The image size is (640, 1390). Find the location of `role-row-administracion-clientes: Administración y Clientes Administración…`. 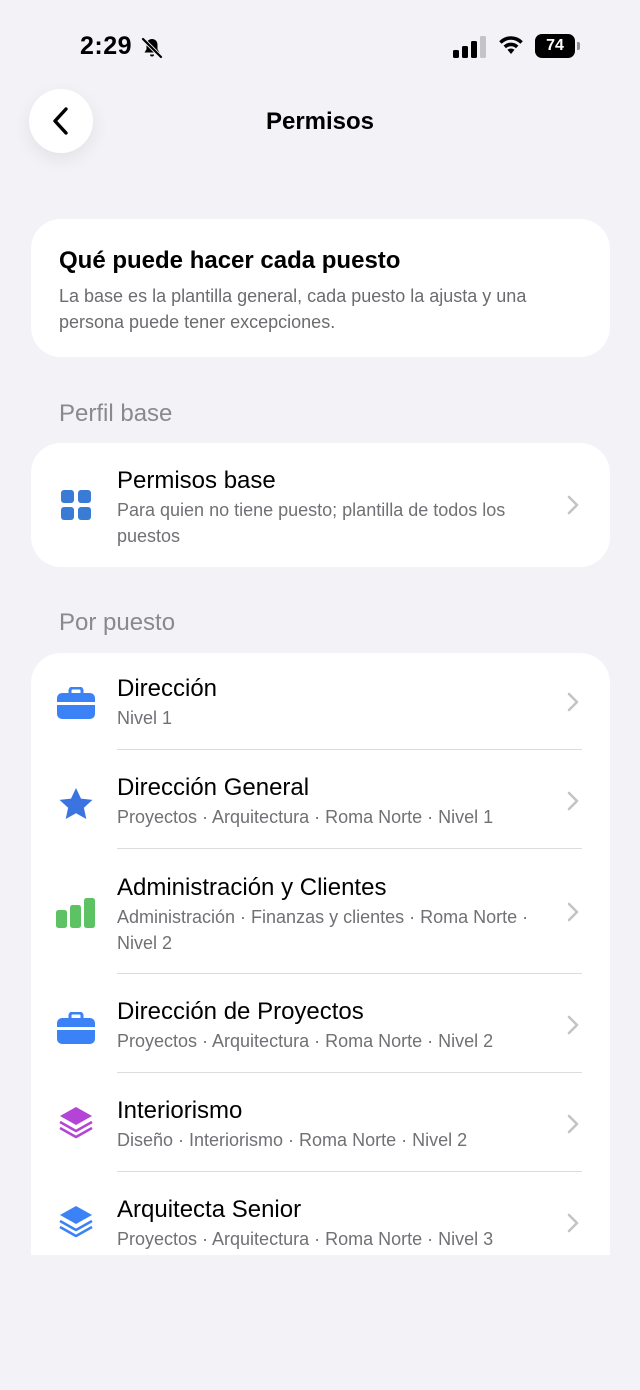

role-row-administracion-clientes: Administración y Clientes Administración… is located at coordinates (320, 911).